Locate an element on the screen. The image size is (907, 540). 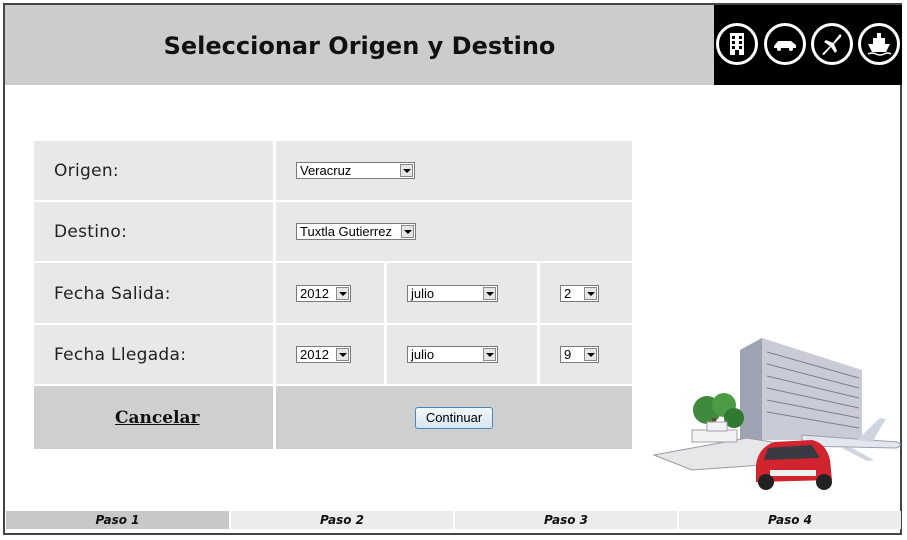
step-4: Paso 4 is located at coordinates (790, 520).